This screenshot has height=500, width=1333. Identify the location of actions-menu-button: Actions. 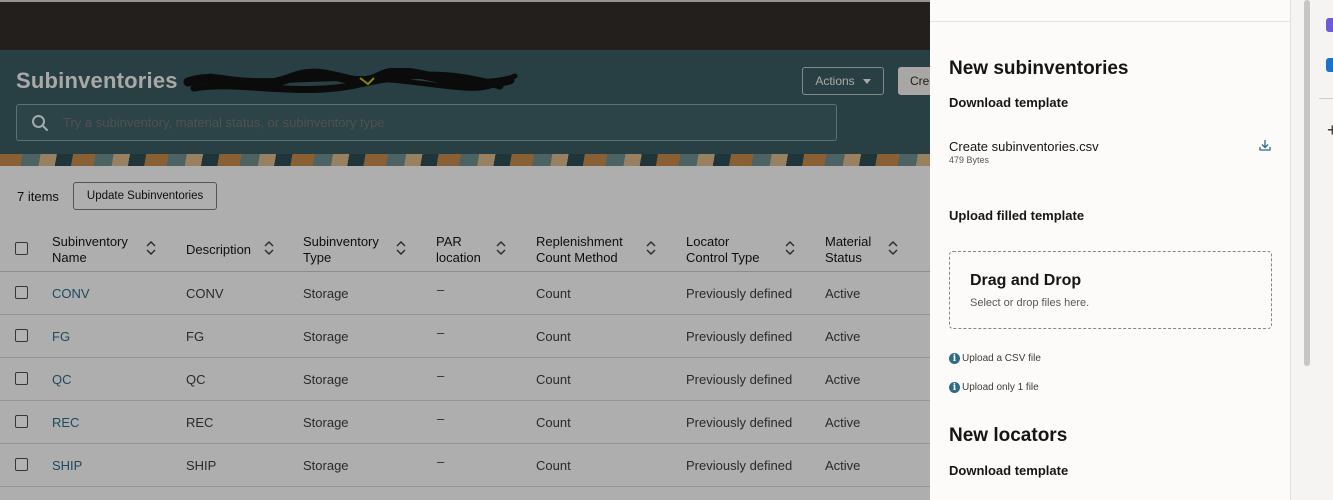
(843, 81).